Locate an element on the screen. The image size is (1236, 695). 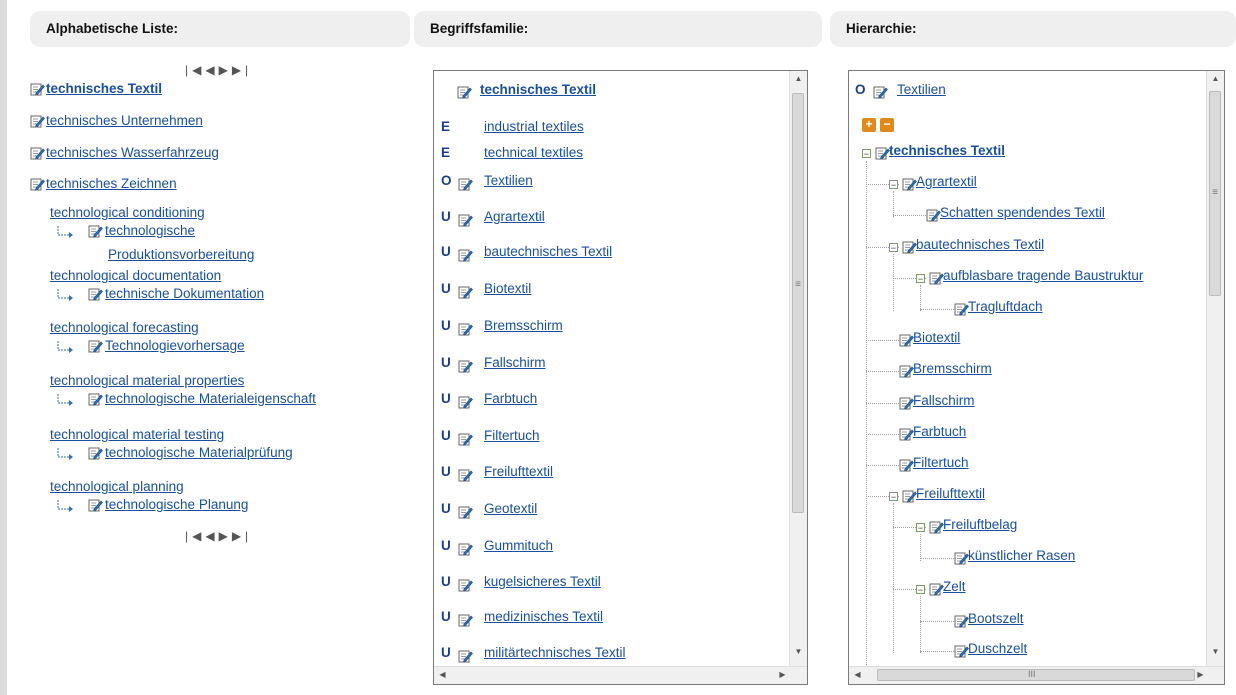
english-term-link: technological material testing is located at coordinates (137, 434).